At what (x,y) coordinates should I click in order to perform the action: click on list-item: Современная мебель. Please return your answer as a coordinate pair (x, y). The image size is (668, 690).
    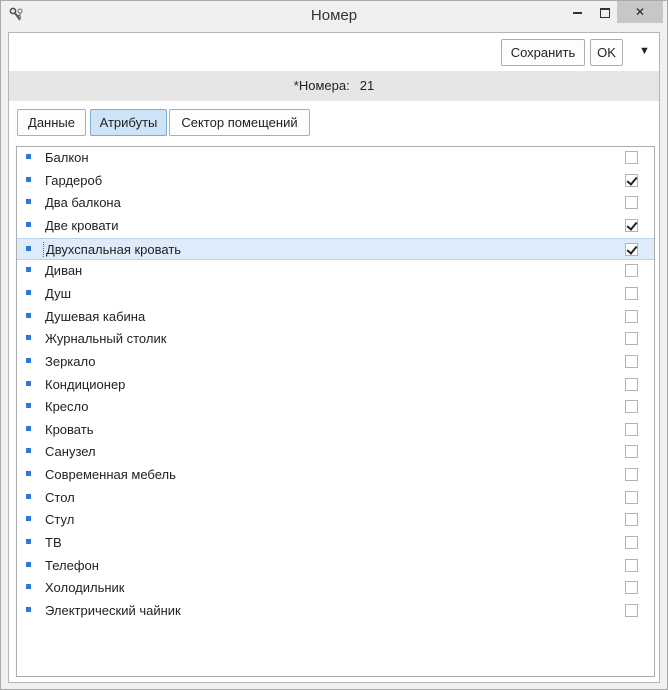
    Looking at the image, I should click on (335, 475).